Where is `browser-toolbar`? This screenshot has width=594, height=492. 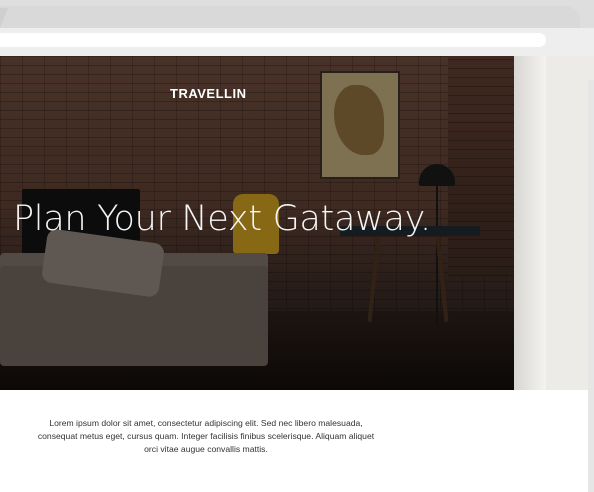
browser-toolbar is located at coordinates (297, 42).